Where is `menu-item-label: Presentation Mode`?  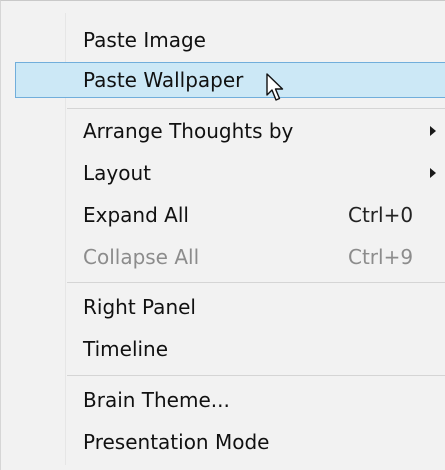
menu-item-label: Presentation Mode is located at coordinates (176, 442).